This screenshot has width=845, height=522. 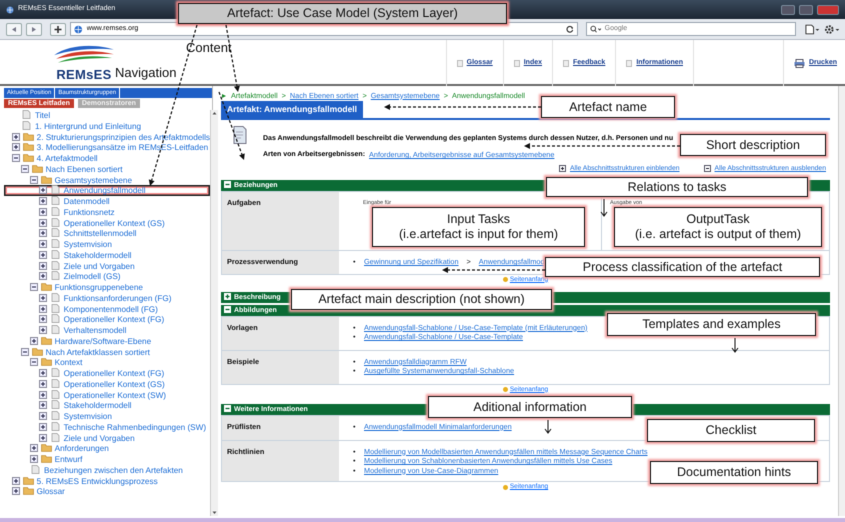 What do you see at coordinates (107, 212) in the screenshot?
I see `tree-item: Funktionsnetz` at bounding box center [107, 212].